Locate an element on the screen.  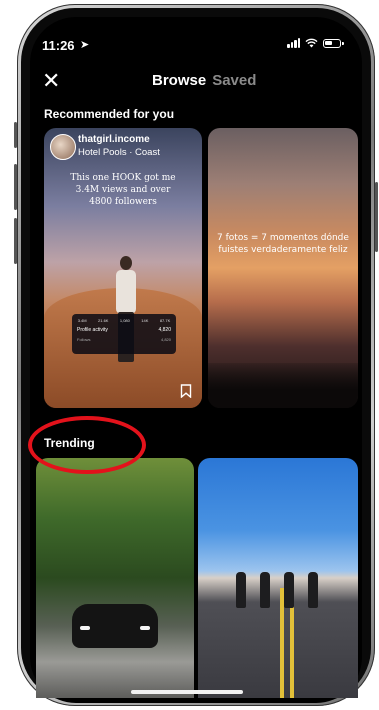
sports-car-image is located at coordinates (115, 626).